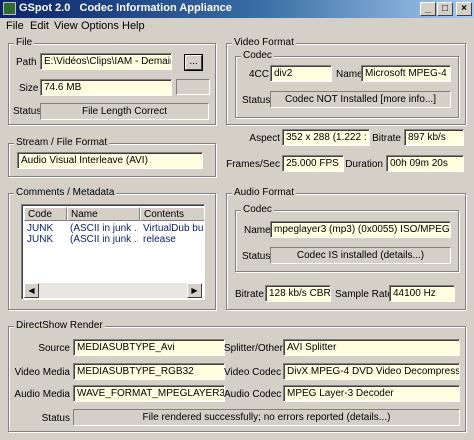  I want to click on maximize-button: □, so click(445, 9).